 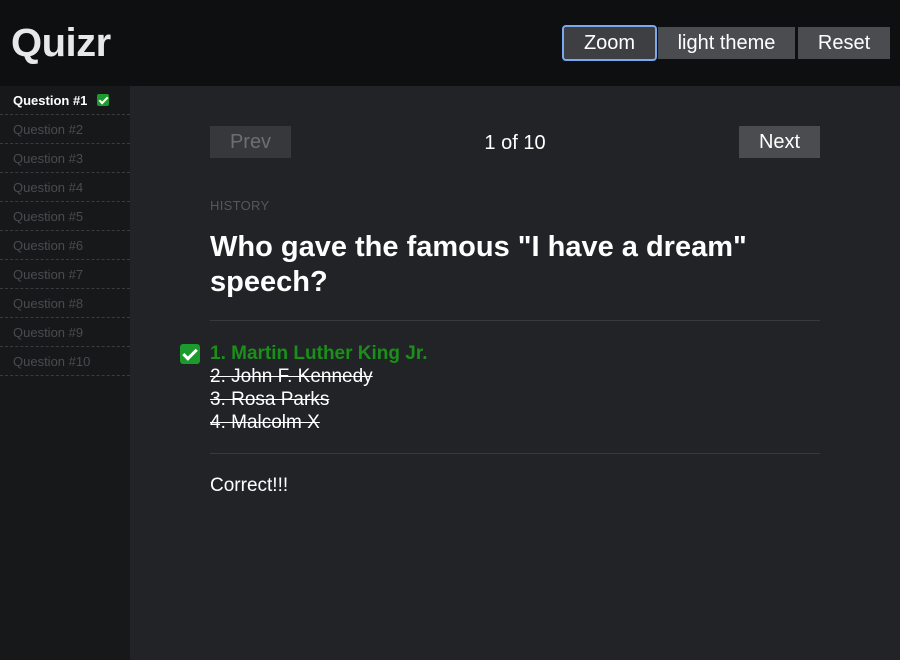 I want to click on sidebar-item-question-7: Question #7, so click(x=65, y=274).